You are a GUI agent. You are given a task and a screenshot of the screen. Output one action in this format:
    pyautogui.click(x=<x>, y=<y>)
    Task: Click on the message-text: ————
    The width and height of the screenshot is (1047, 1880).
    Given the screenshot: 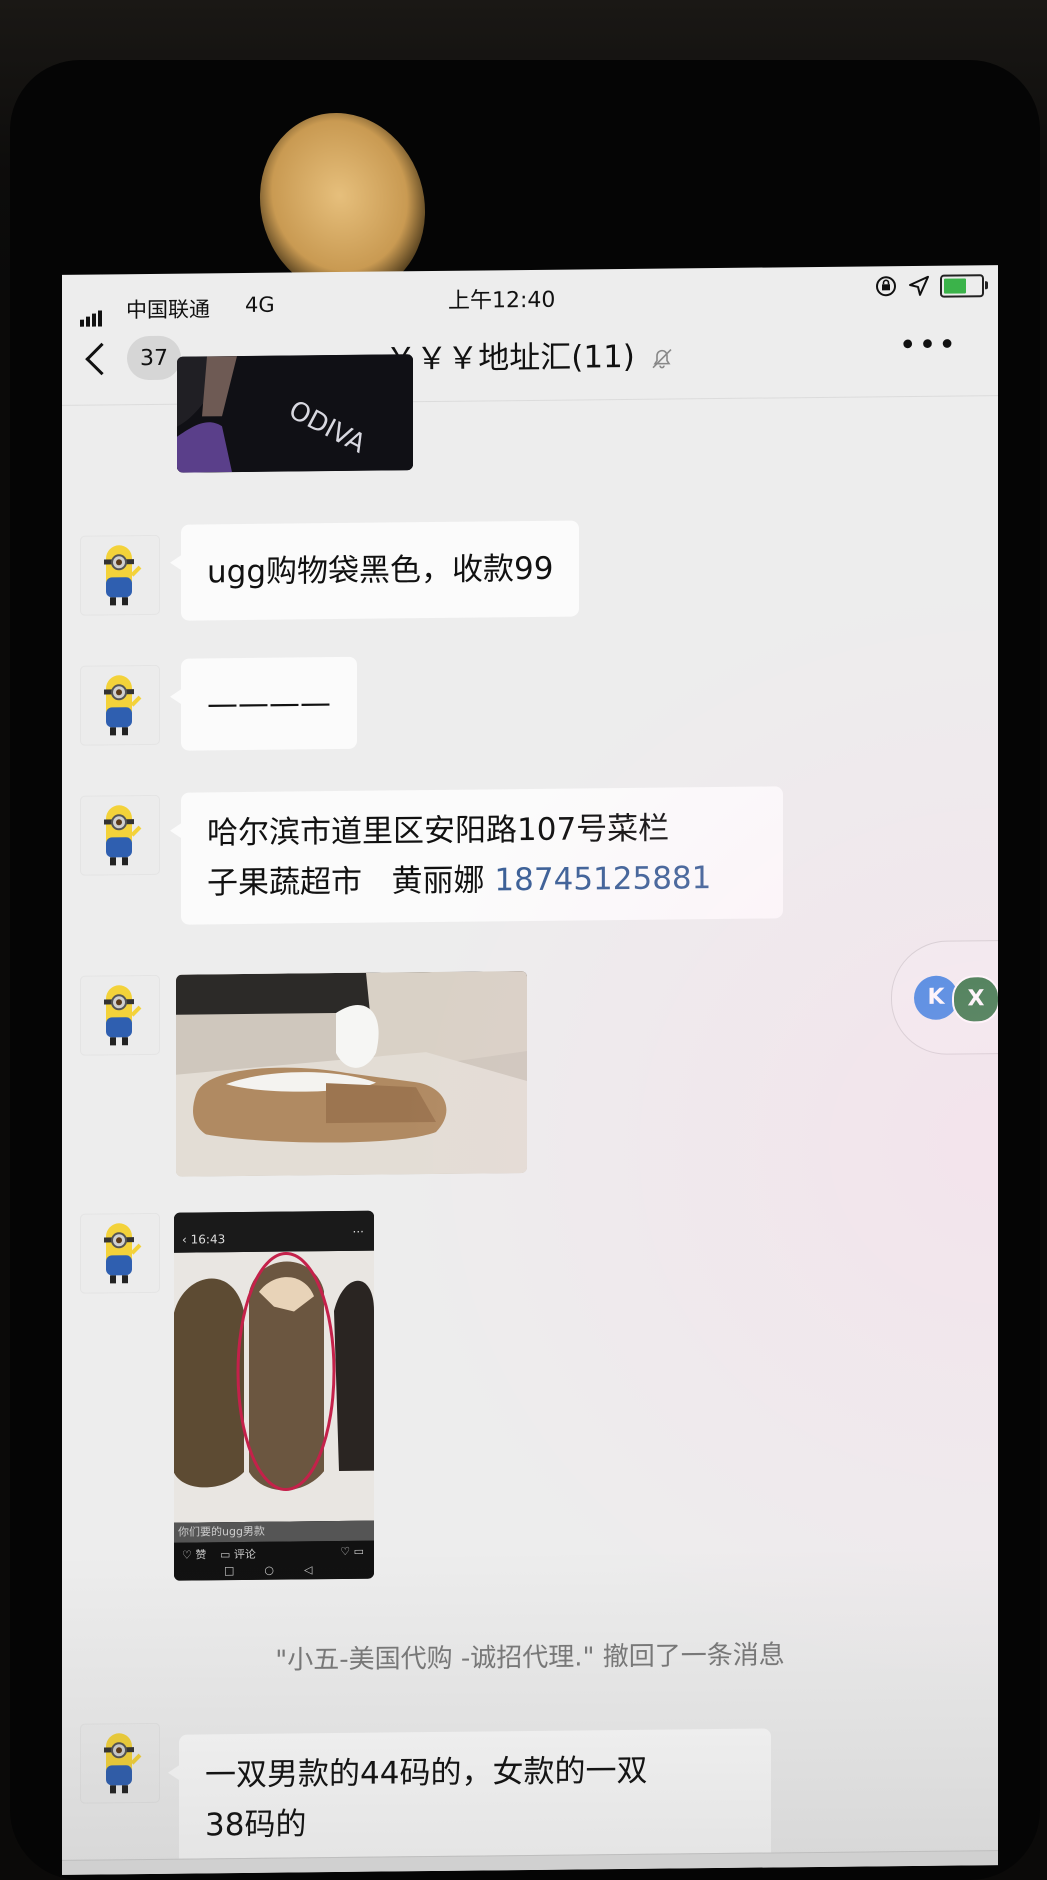 What is the action you would take?
    pyautogui.click(x=269, y=704)
    